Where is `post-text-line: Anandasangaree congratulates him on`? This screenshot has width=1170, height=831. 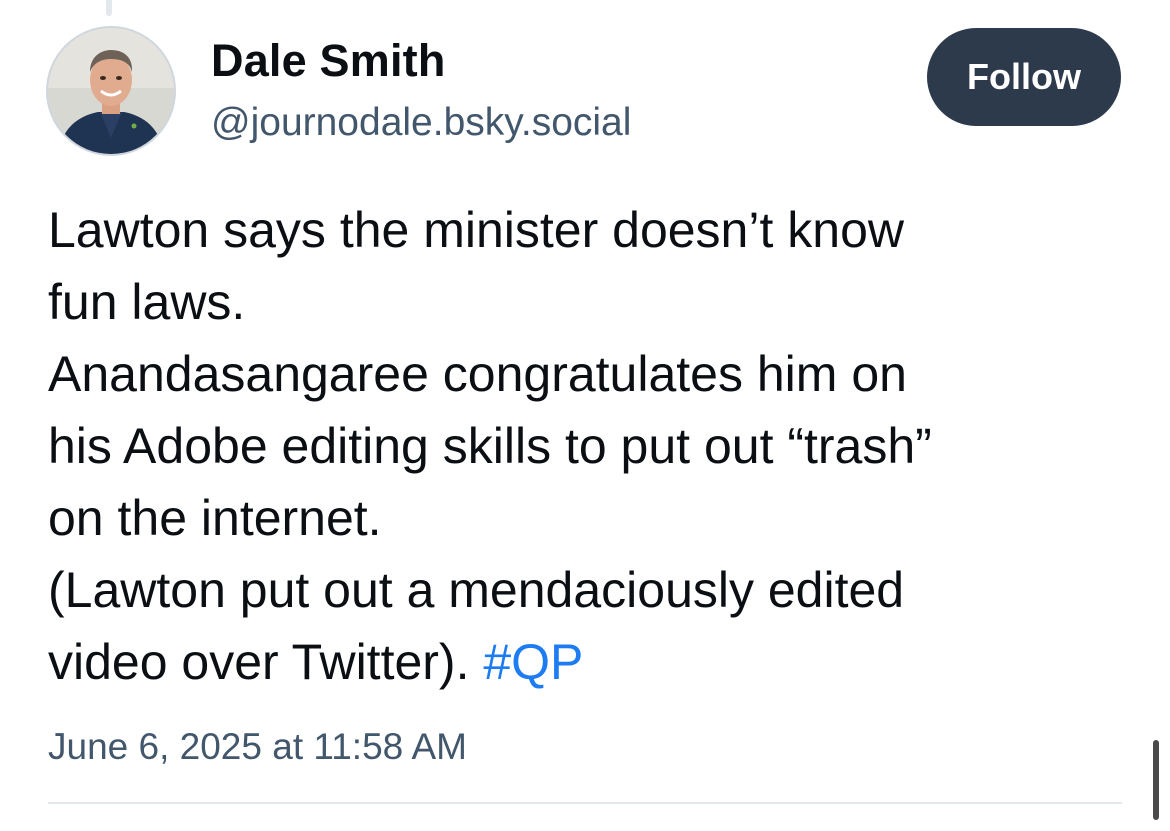
post-text-line: Anandasangaree congratulates him on is located at coordinates (477, 374).